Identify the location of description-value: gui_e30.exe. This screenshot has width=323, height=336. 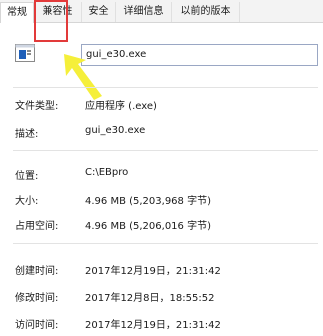
(115, 130).